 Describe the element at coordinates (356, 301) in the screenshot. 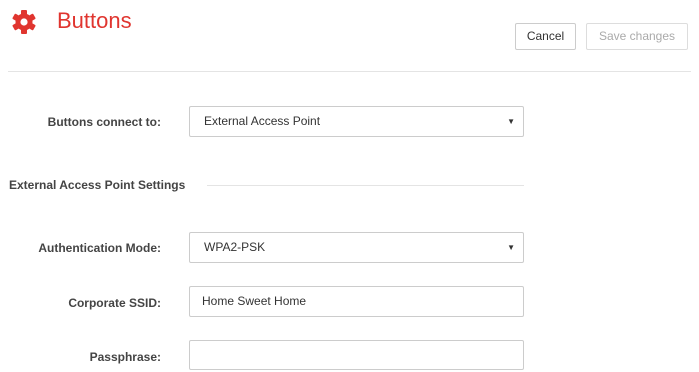

I see `corporate-ssid-input: Home Sweet Home` at that location.